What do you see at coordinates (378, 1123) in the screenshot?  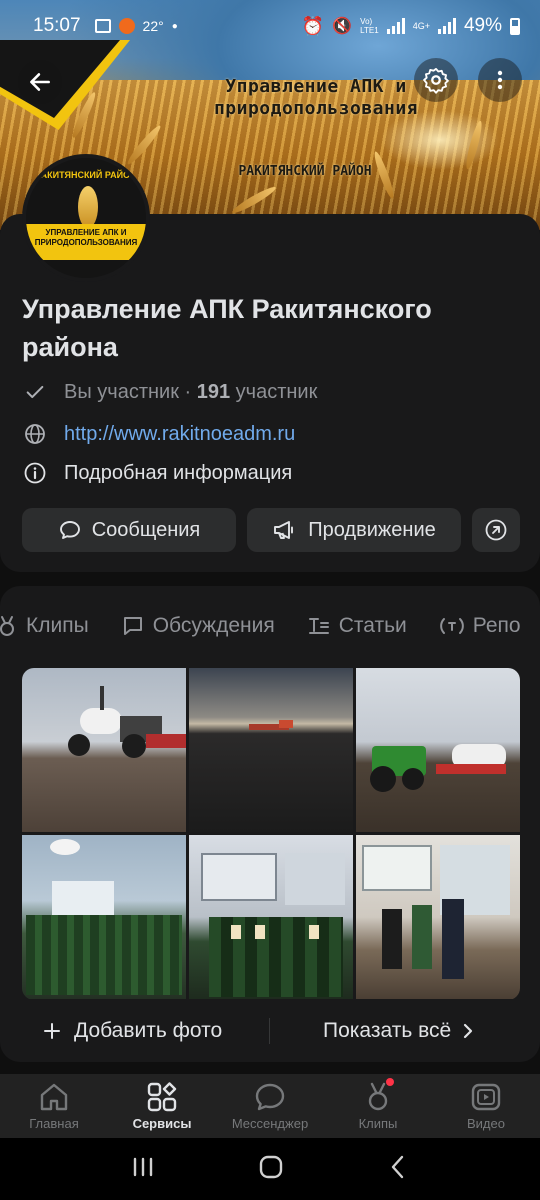 I see `nav-label: Клипы` at bounding box center [378, 1123].